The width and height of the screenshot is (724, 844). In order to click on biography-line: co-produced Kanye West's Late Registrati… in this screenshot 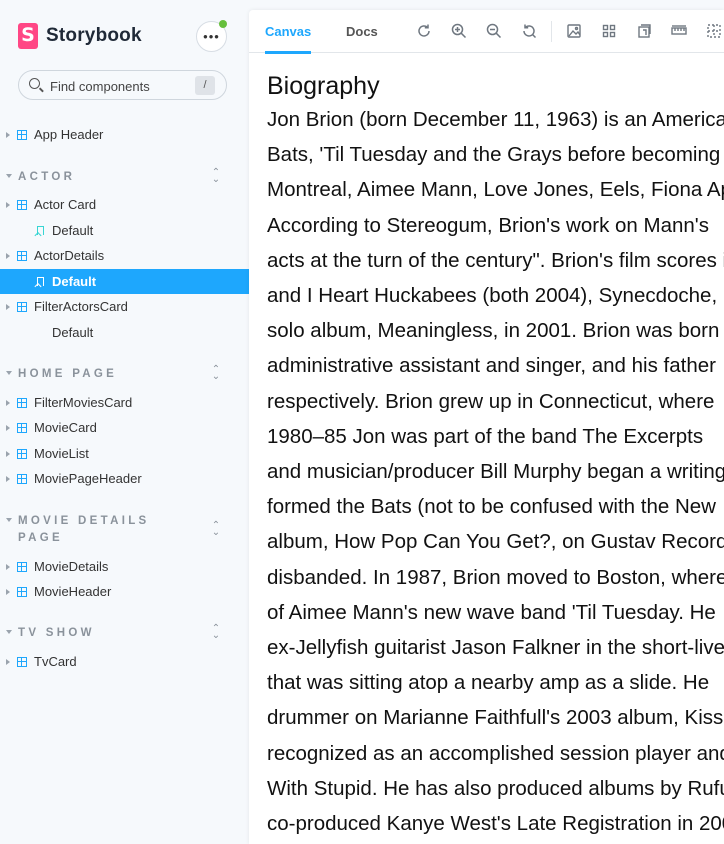, I will do `click(495, 824)`.